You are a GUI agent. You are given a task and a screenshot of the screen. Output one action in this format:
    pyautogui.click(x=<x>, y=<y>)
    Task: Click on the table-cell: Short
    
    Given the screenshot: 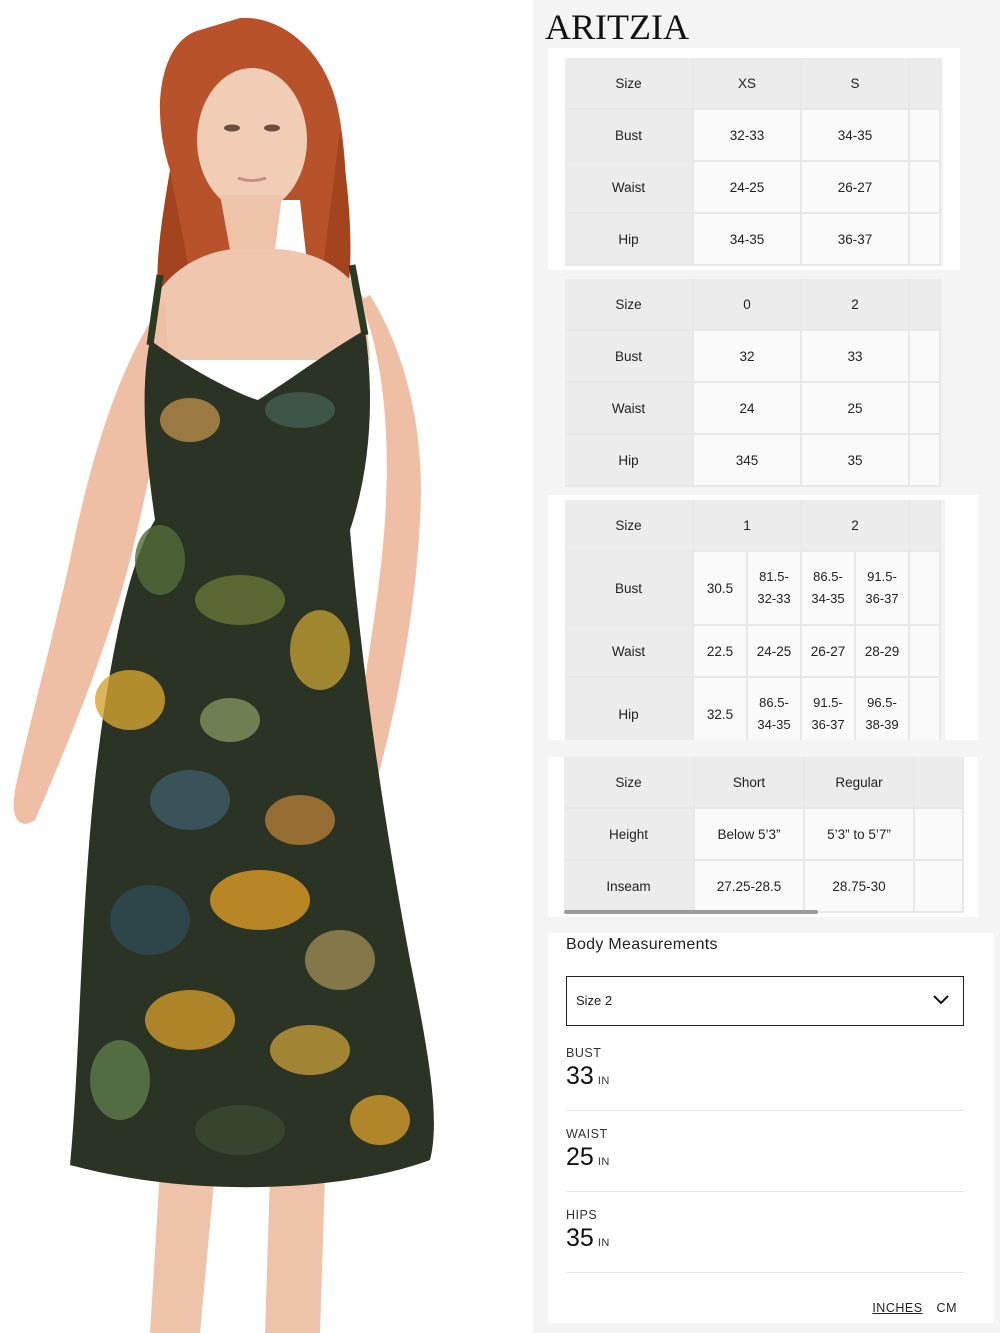 What is the action you would take?
    pyautogui.click(x=750, y=783)
    